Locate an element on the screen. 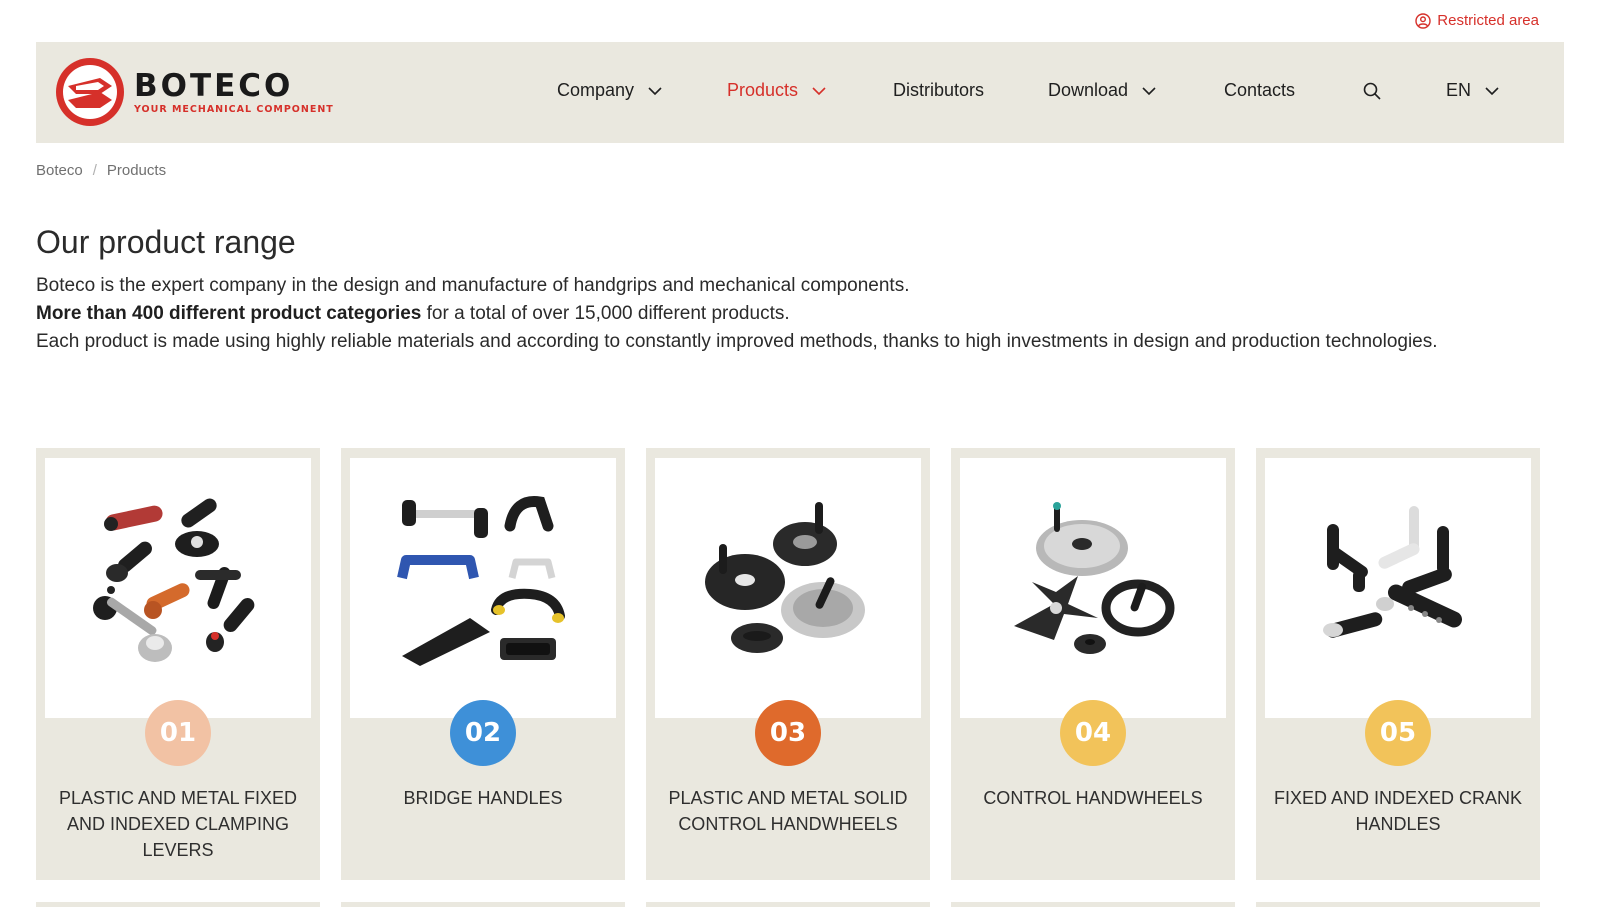  restricted-area-label: Restricted area is located at coordinates (1488, 20).